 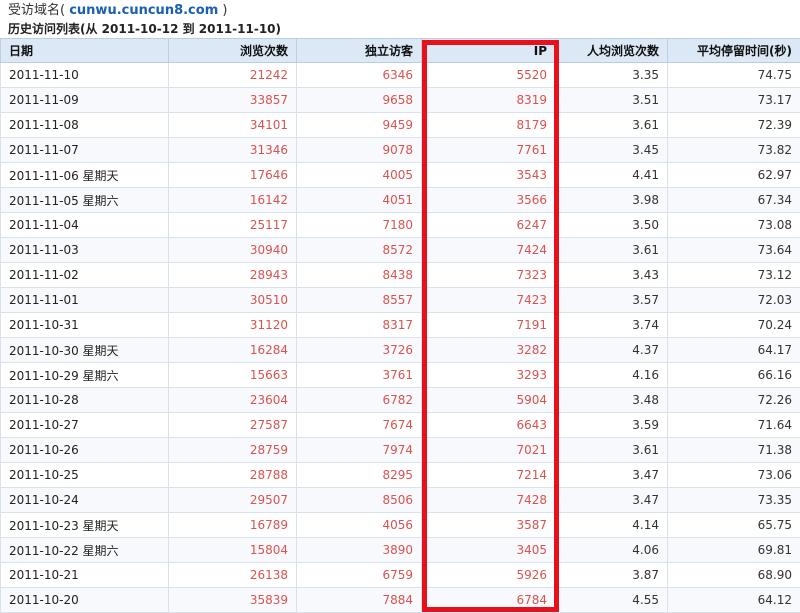 What do you see at coordinates (734, 150) in the screenshot?
I see `avg-duration-cell: 73.82` at bounding box center [734, 150].